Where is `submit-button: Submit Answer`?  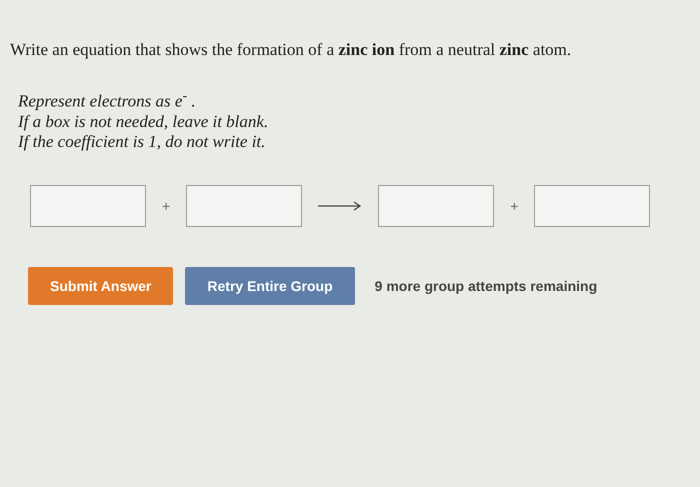
submit-button: Submit Answer is located at coordinates (101, 285).